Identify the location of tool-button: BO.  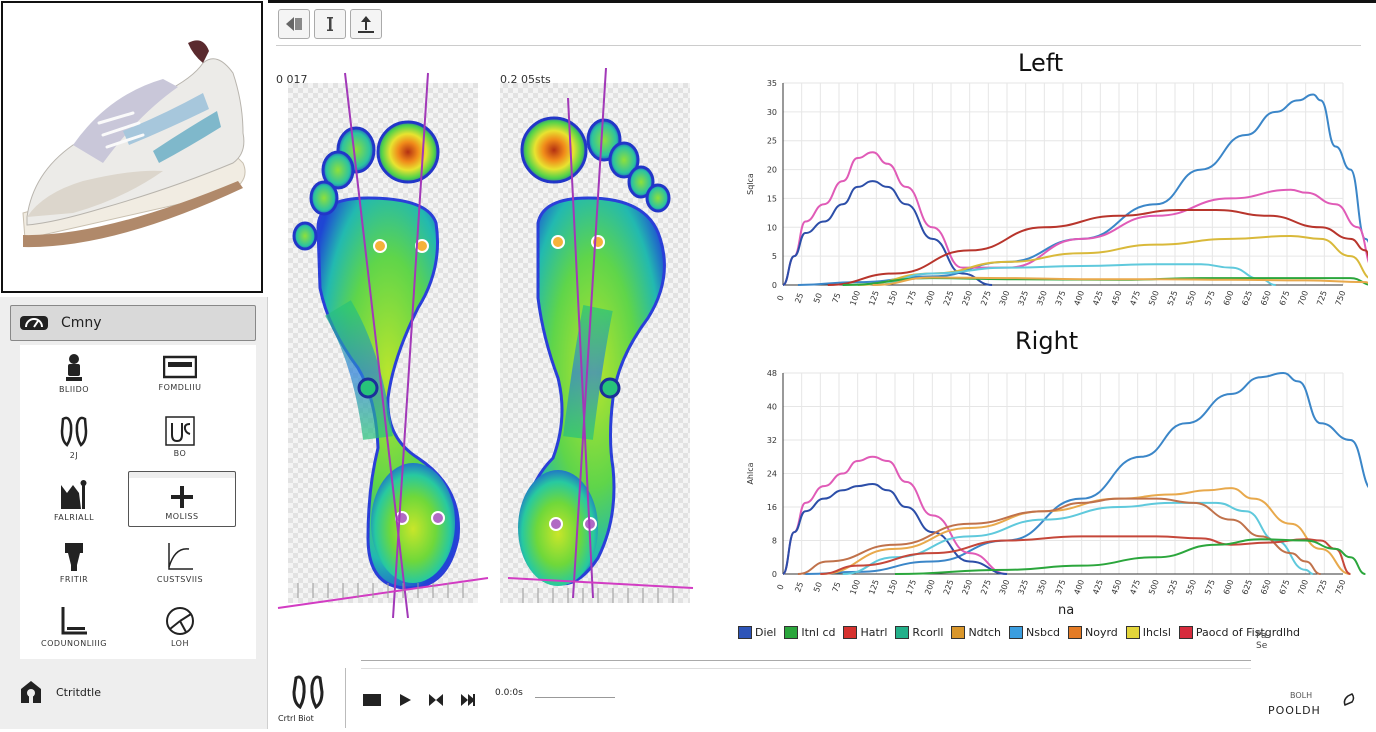
(180, 439).